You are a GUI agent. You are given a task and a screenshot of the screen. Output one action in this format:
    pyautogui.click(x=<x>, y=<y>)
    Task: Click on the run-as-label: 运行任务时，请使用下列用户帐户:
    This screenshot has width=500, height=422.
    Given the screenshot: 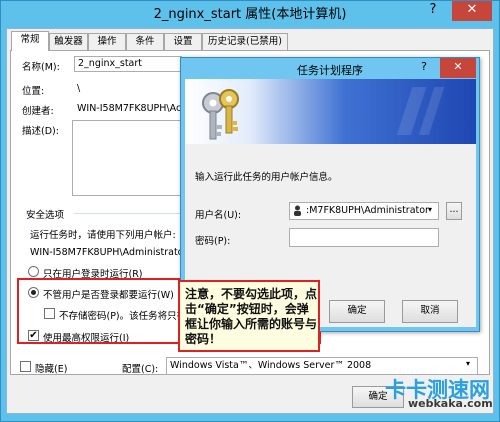 What is the action you would take?
    pyautogui.click(x=103, y=235)
    